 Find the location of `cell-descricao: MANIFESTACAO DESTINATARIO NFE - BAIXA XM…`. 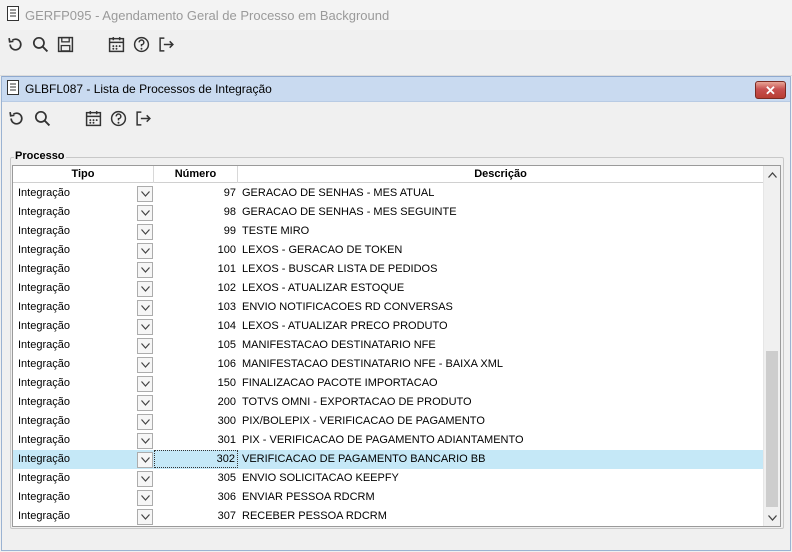

cell-descricao: MANIFESTACAO DESTINATARIO NFE - BAIXA XM… is located at coordinates (502, 364).